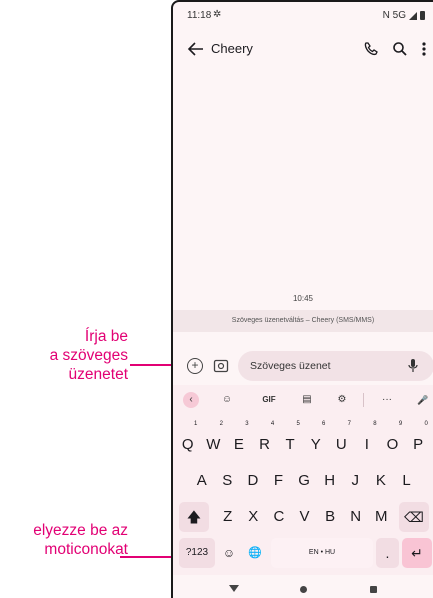 This screenshot has width=433, height=598. I want to click on key-v: V, so click(304, 517).